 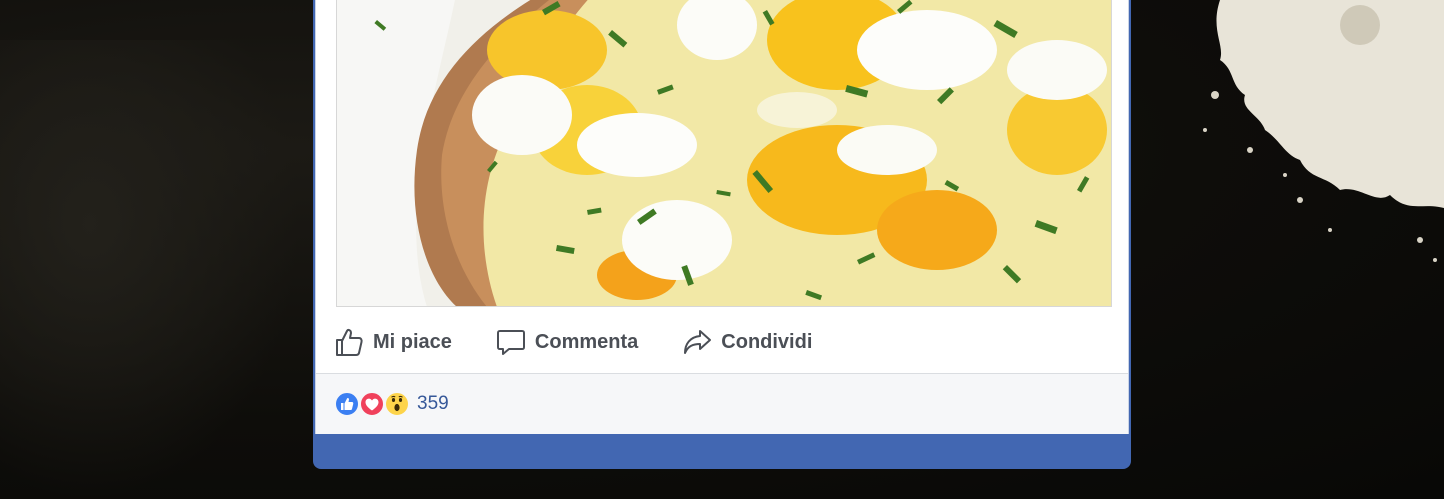 What do you see at coordinates (722, 403) in the screenshot?
I see `reactions-bar: 359` at bounding box center [722, 403].